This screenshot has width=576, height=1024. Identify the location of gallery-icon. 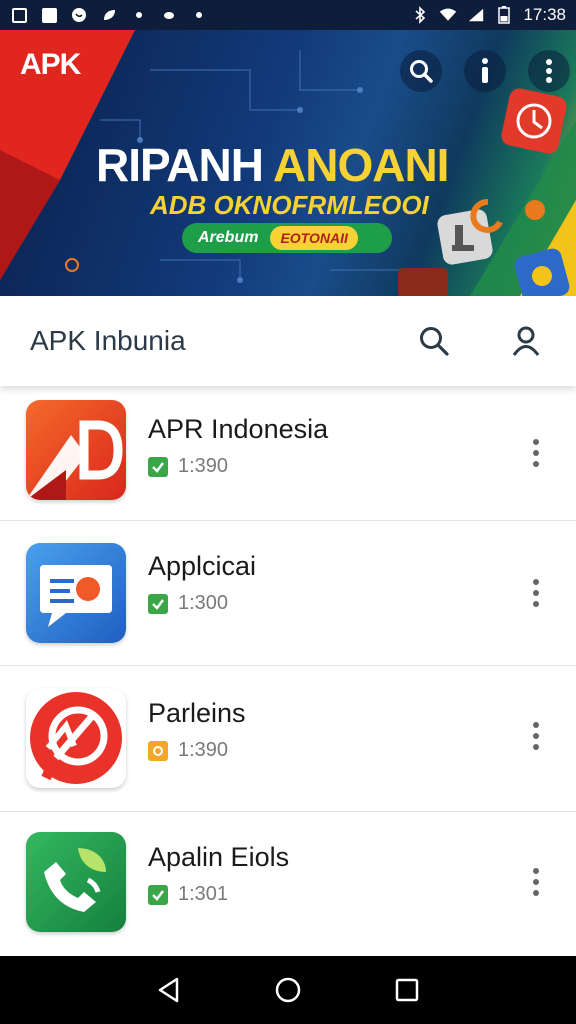
(19, 15).